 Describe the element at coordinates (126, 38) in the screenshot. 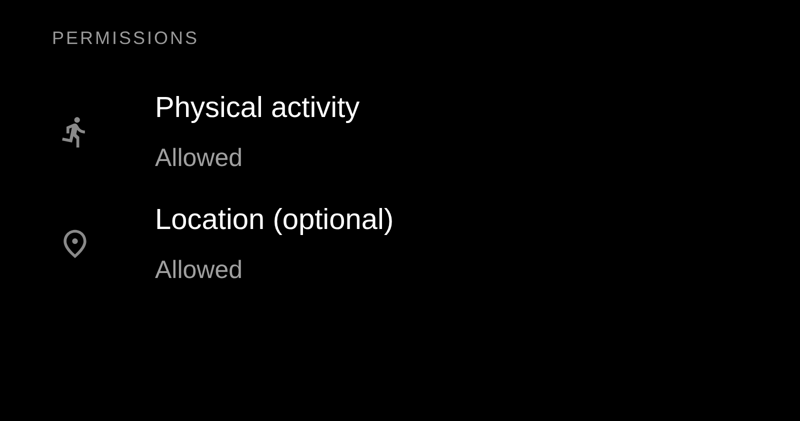

I see `section-header: PERMISSIONS` at that location.